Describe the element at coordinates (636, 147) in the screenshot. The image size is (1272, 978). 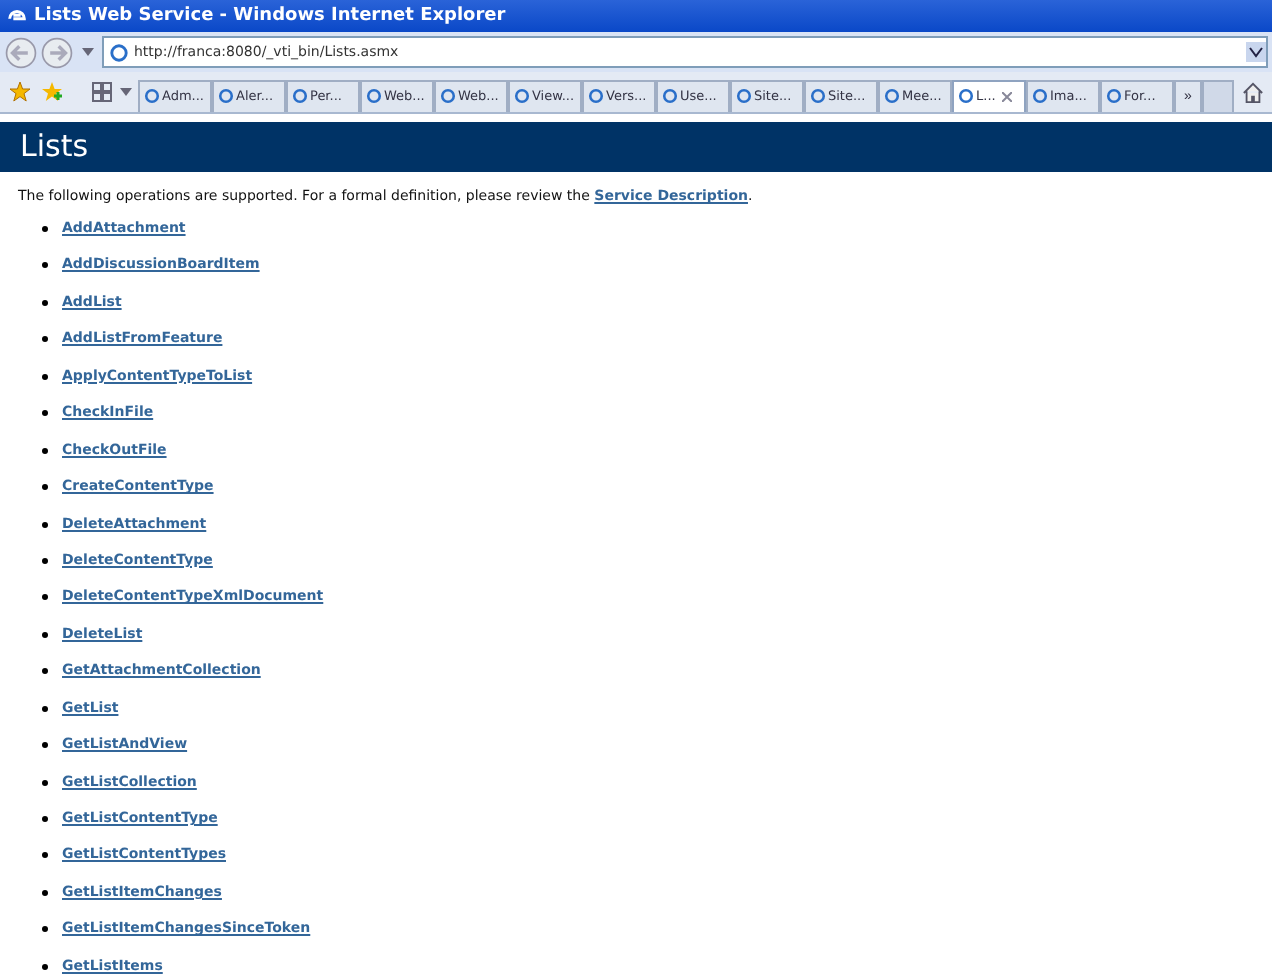
I see `page-heading: Lists` at that location.